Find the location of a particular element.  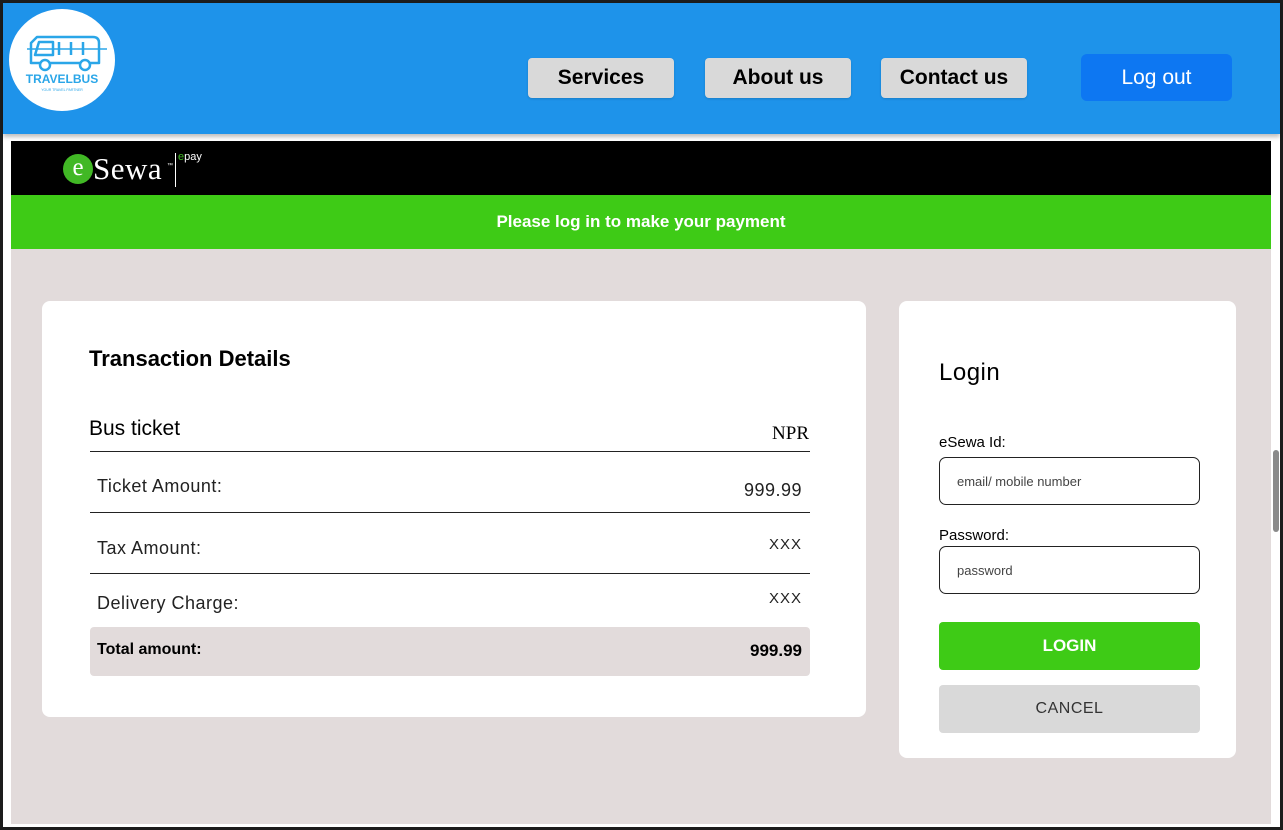

logo-tagline: YOUR TRAVEL PARTNER is located at coordinates (62, 90).